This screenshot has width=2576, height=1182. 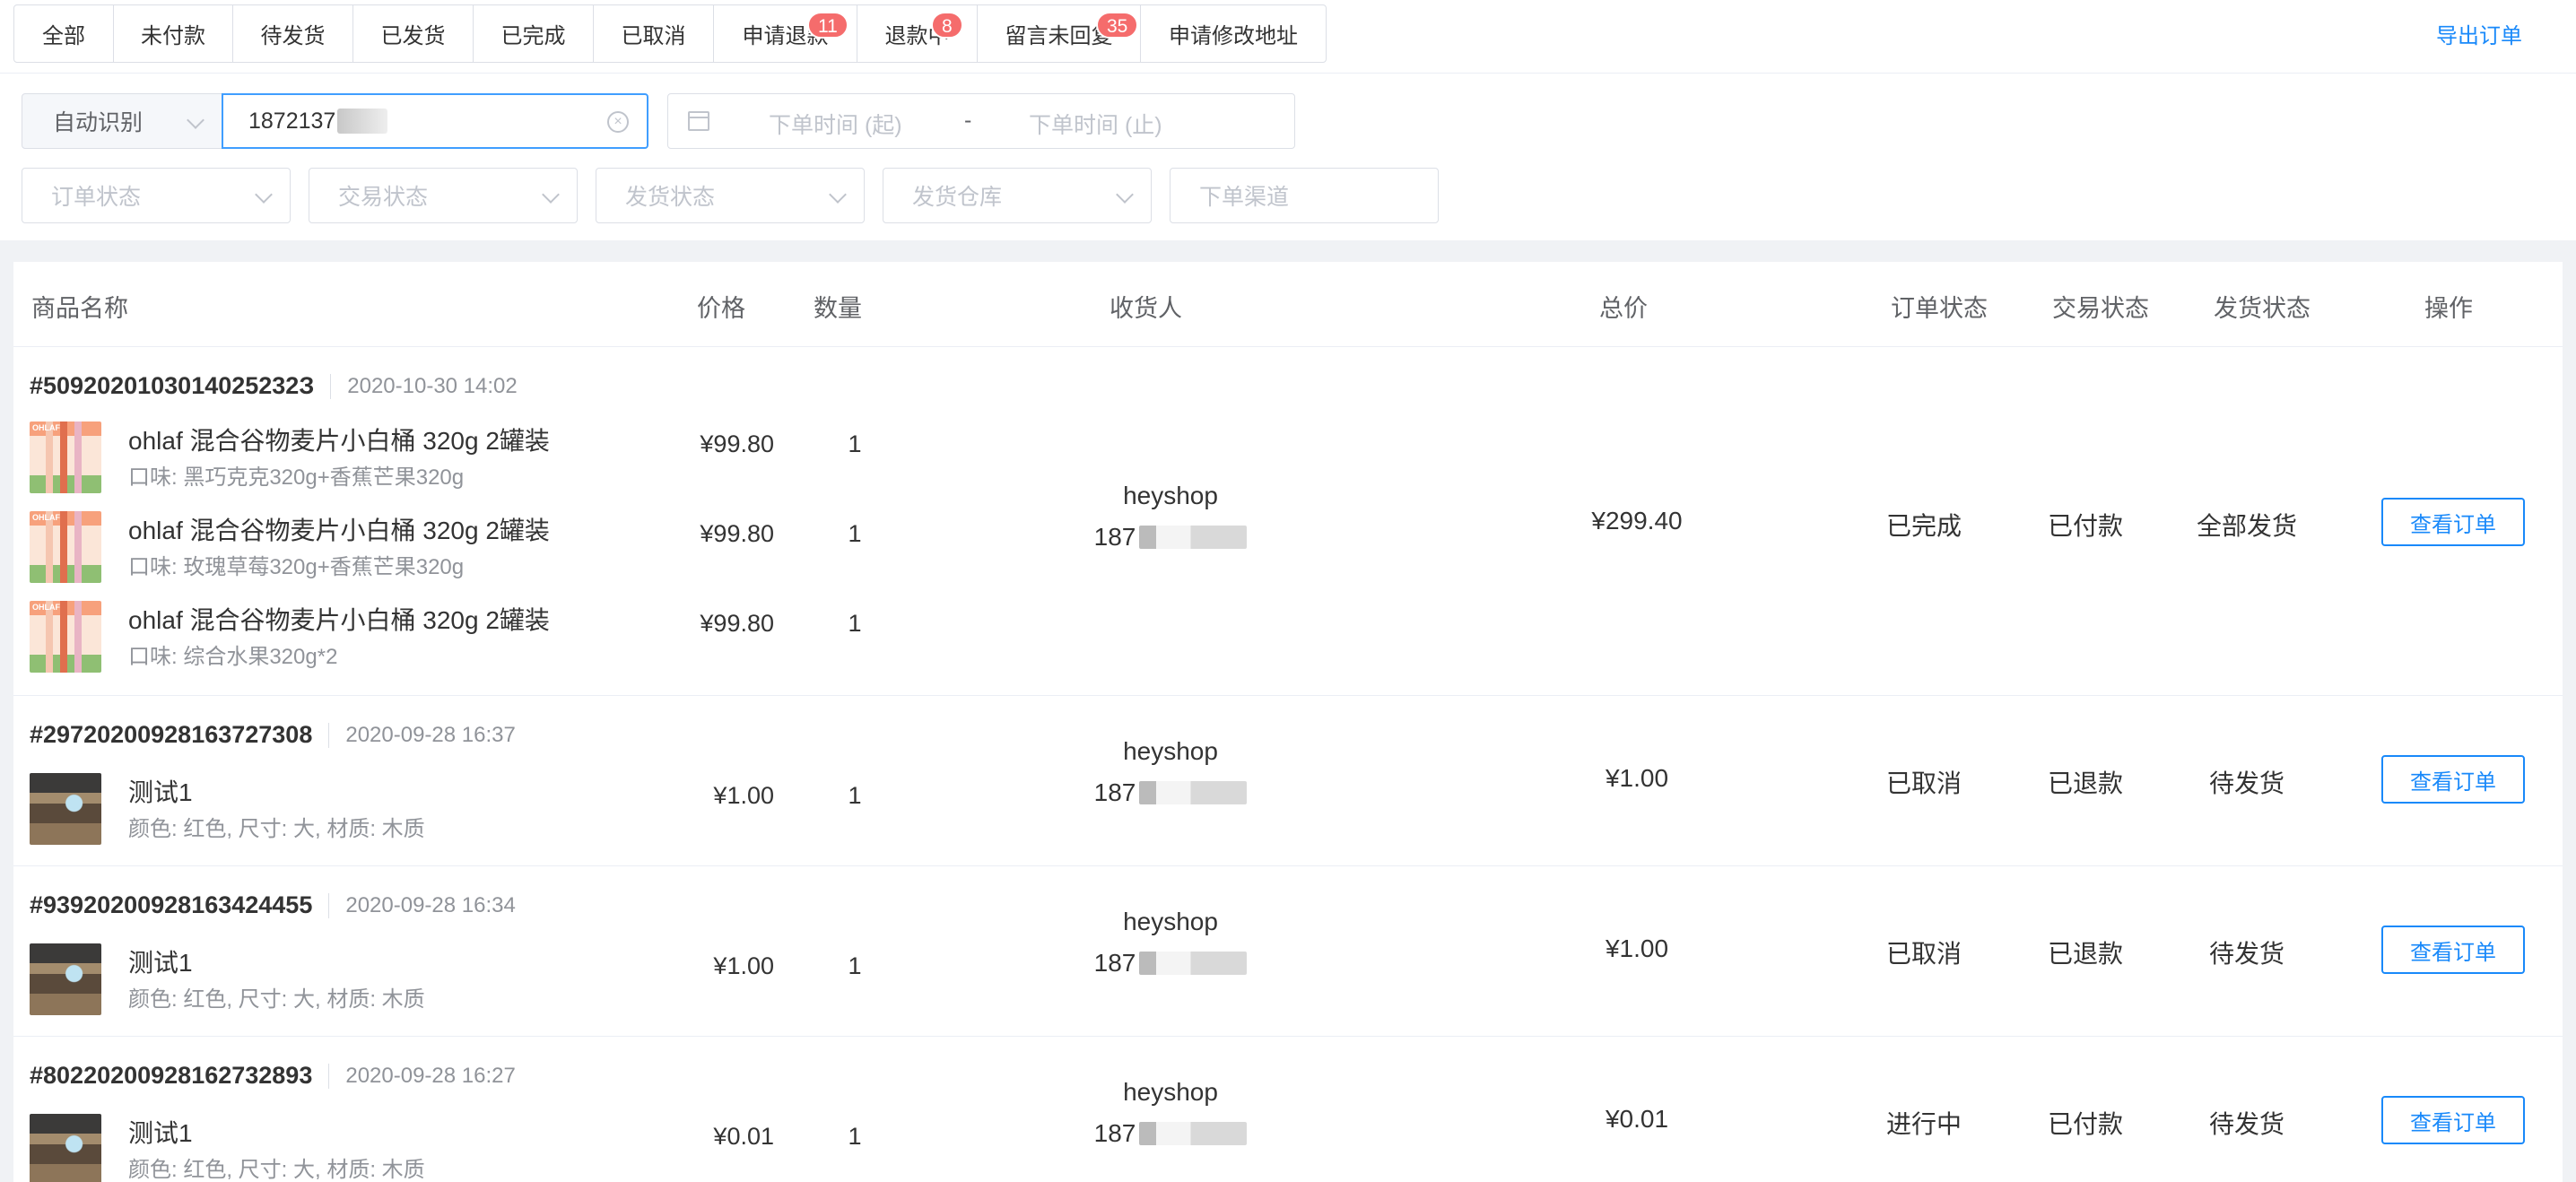 What do you see at coordinates (2479, 33) in the screenshot?
I see `export-orders-link: 导出订单` at bounding box center [2479, 33].